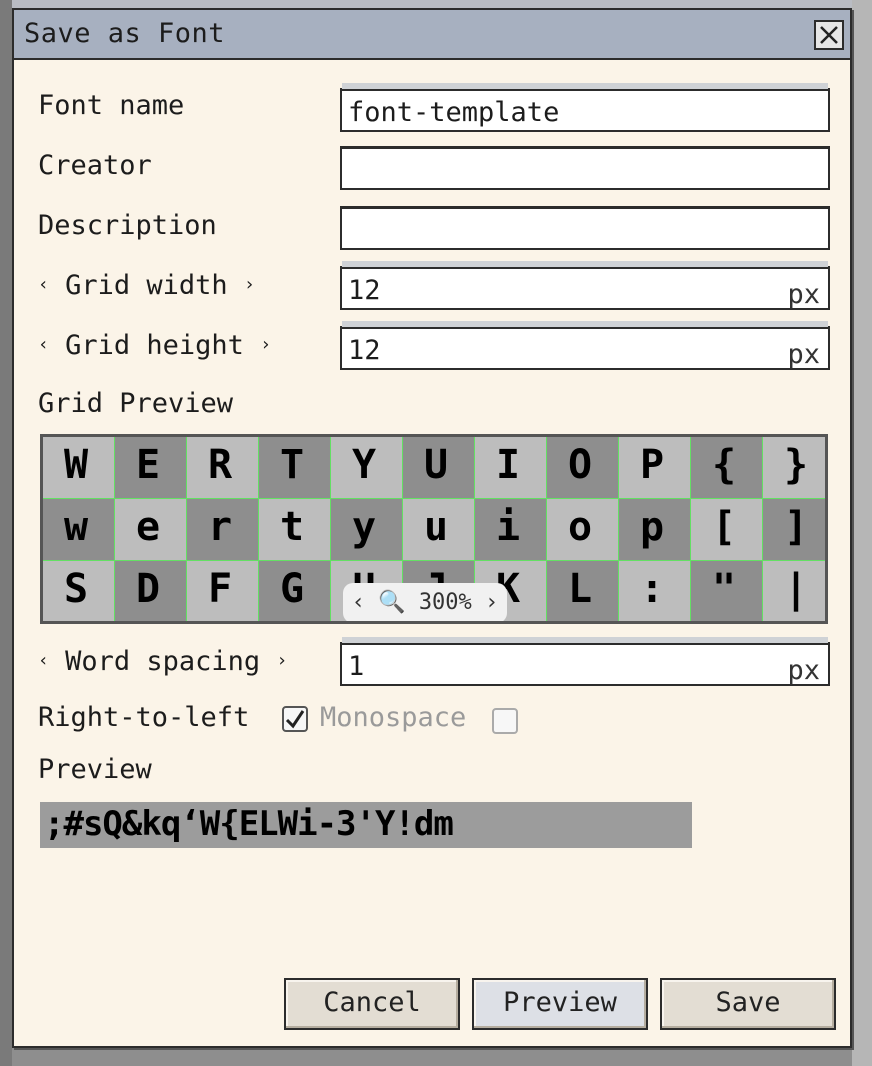  I want to click on word-spacing-value: 1, so click(356, 666).